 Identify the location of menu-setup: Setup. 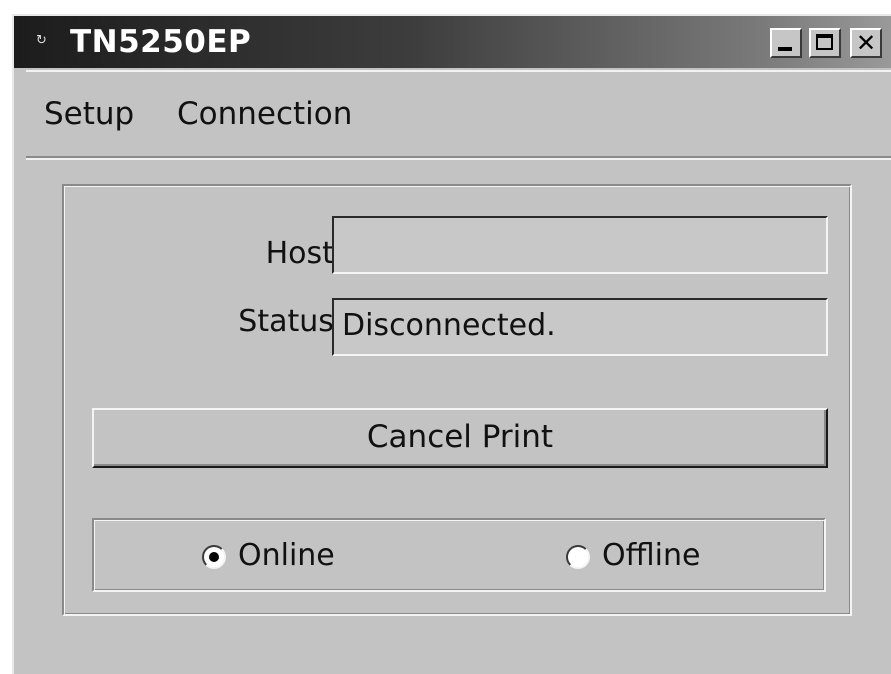
(89, 114).